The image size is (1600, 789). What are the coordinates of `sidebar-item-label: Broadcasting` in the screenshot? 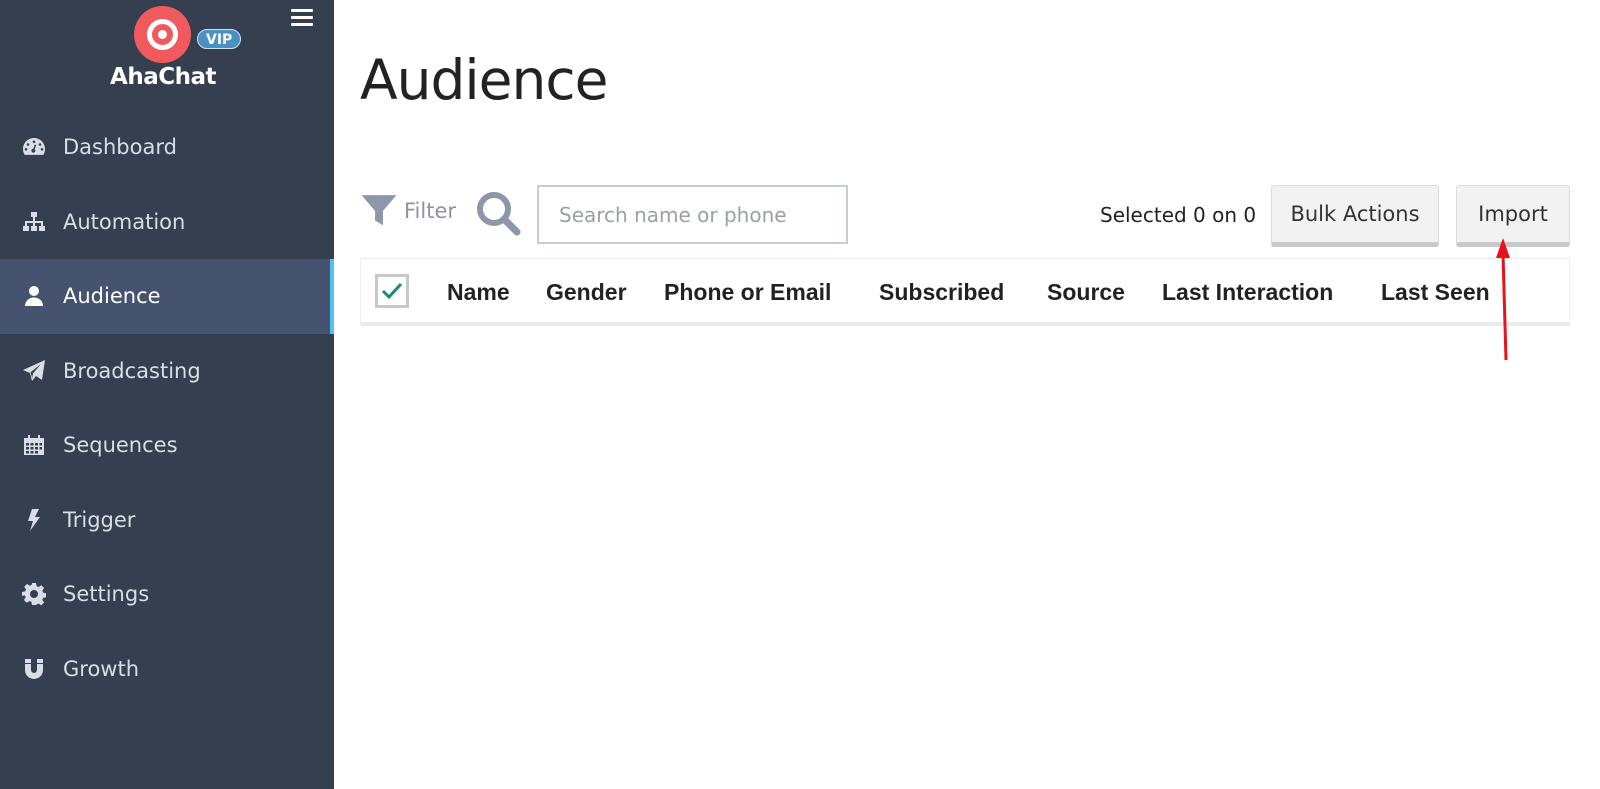 It's located at (132, 370).